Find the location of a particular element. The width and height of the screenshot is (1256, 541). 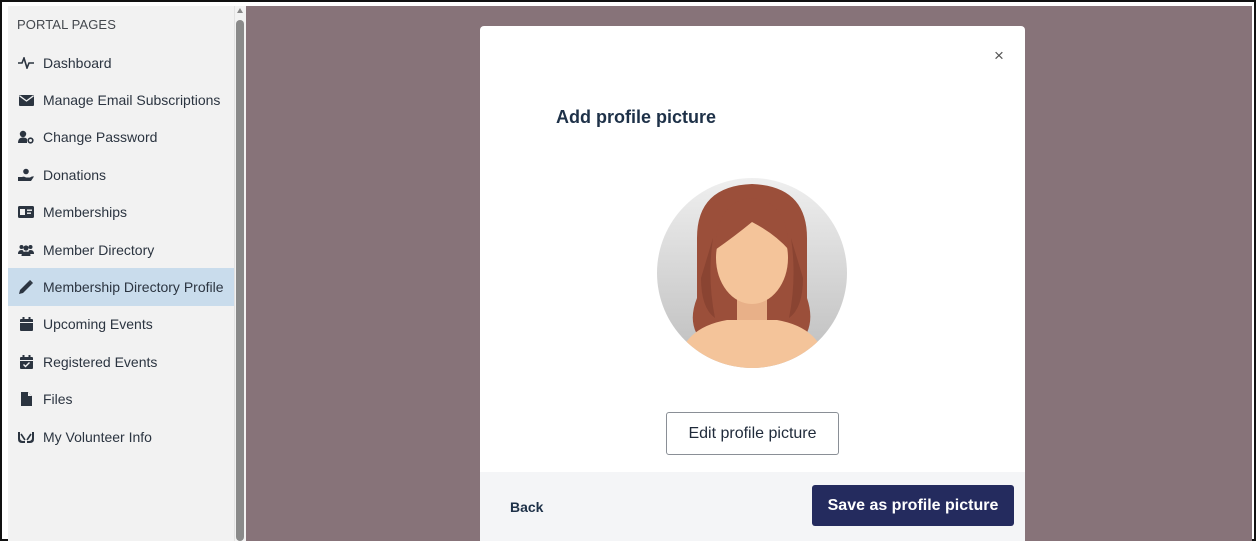

sidebar-item-member-directory: Member Directory is located at coordinates (121, 249).